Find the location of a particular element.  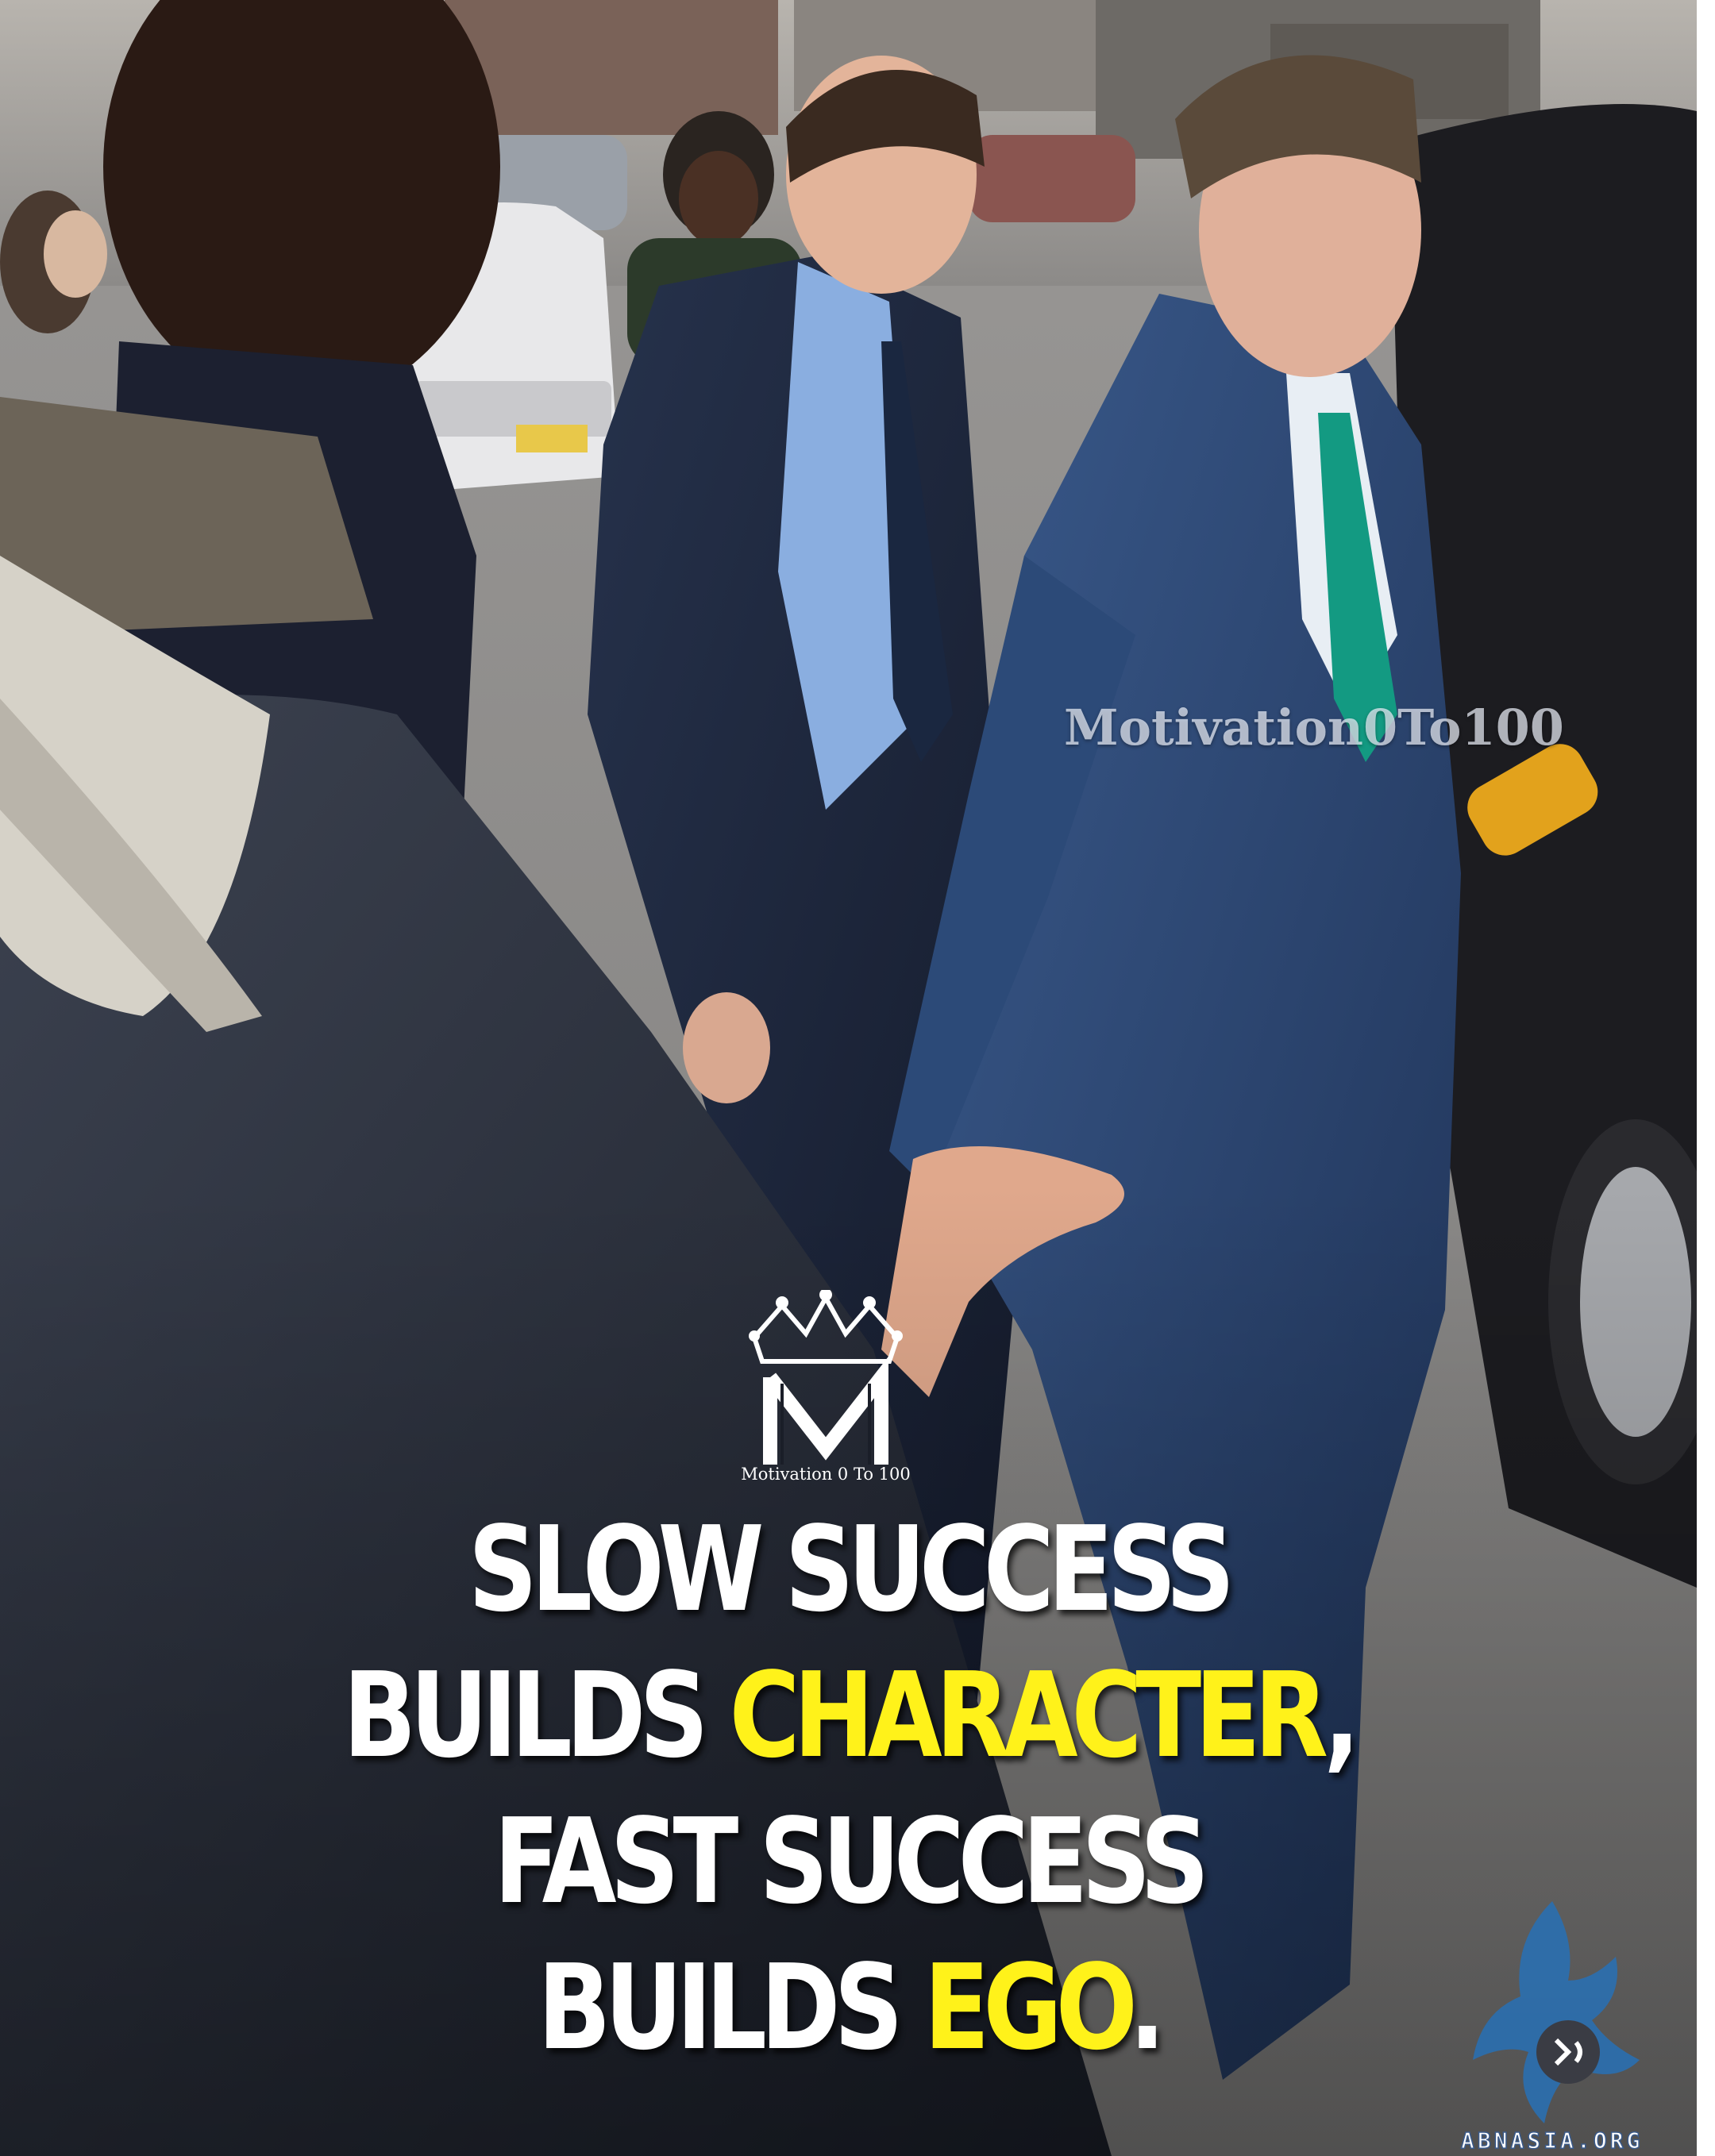

quote-line-2: BUILDS CHARACTER, is located at coordinates (851, 1715).